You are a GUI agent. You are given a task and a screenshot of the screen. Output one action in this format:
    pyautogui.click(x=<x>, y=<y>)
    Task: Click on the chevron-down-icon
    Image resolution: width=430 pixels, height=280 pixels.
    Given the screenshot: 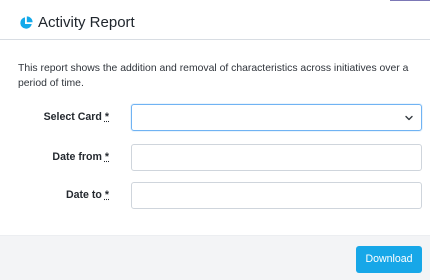 What is the action you would take?
    pyautogui.click(x=409, y=118)
    